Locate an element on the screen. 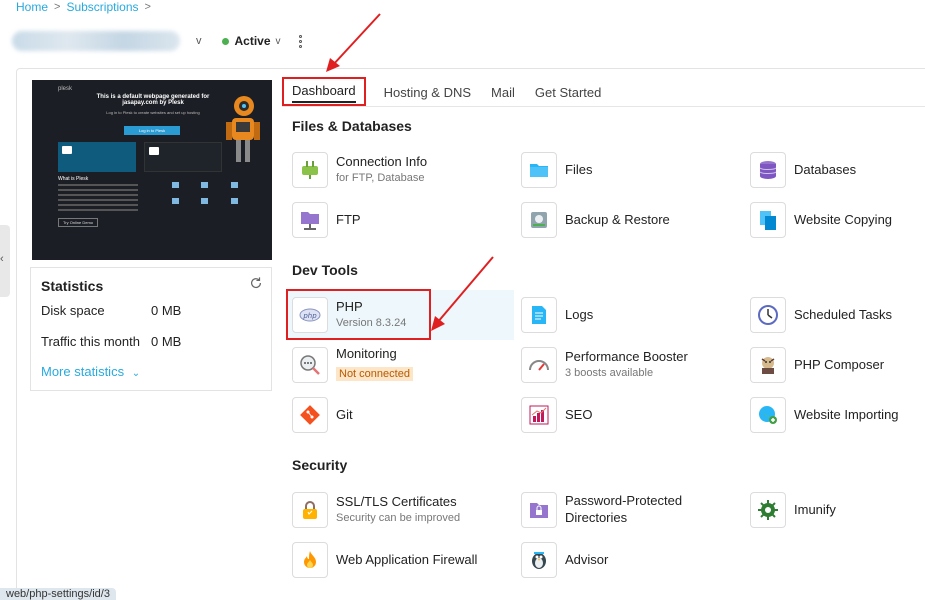 Image resolution: width=925 pixels, height=600 pixels. tile-seo: SEO is located at coordinates (632, 415).